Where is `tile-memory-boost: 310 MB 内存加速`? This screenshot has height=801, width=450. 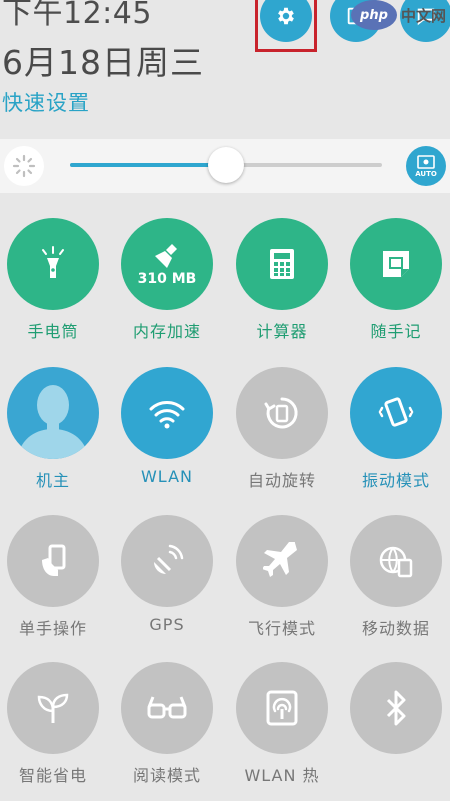 tile-memory-boost: 310 MB 内存加速 is located at coordinates (167, 280).